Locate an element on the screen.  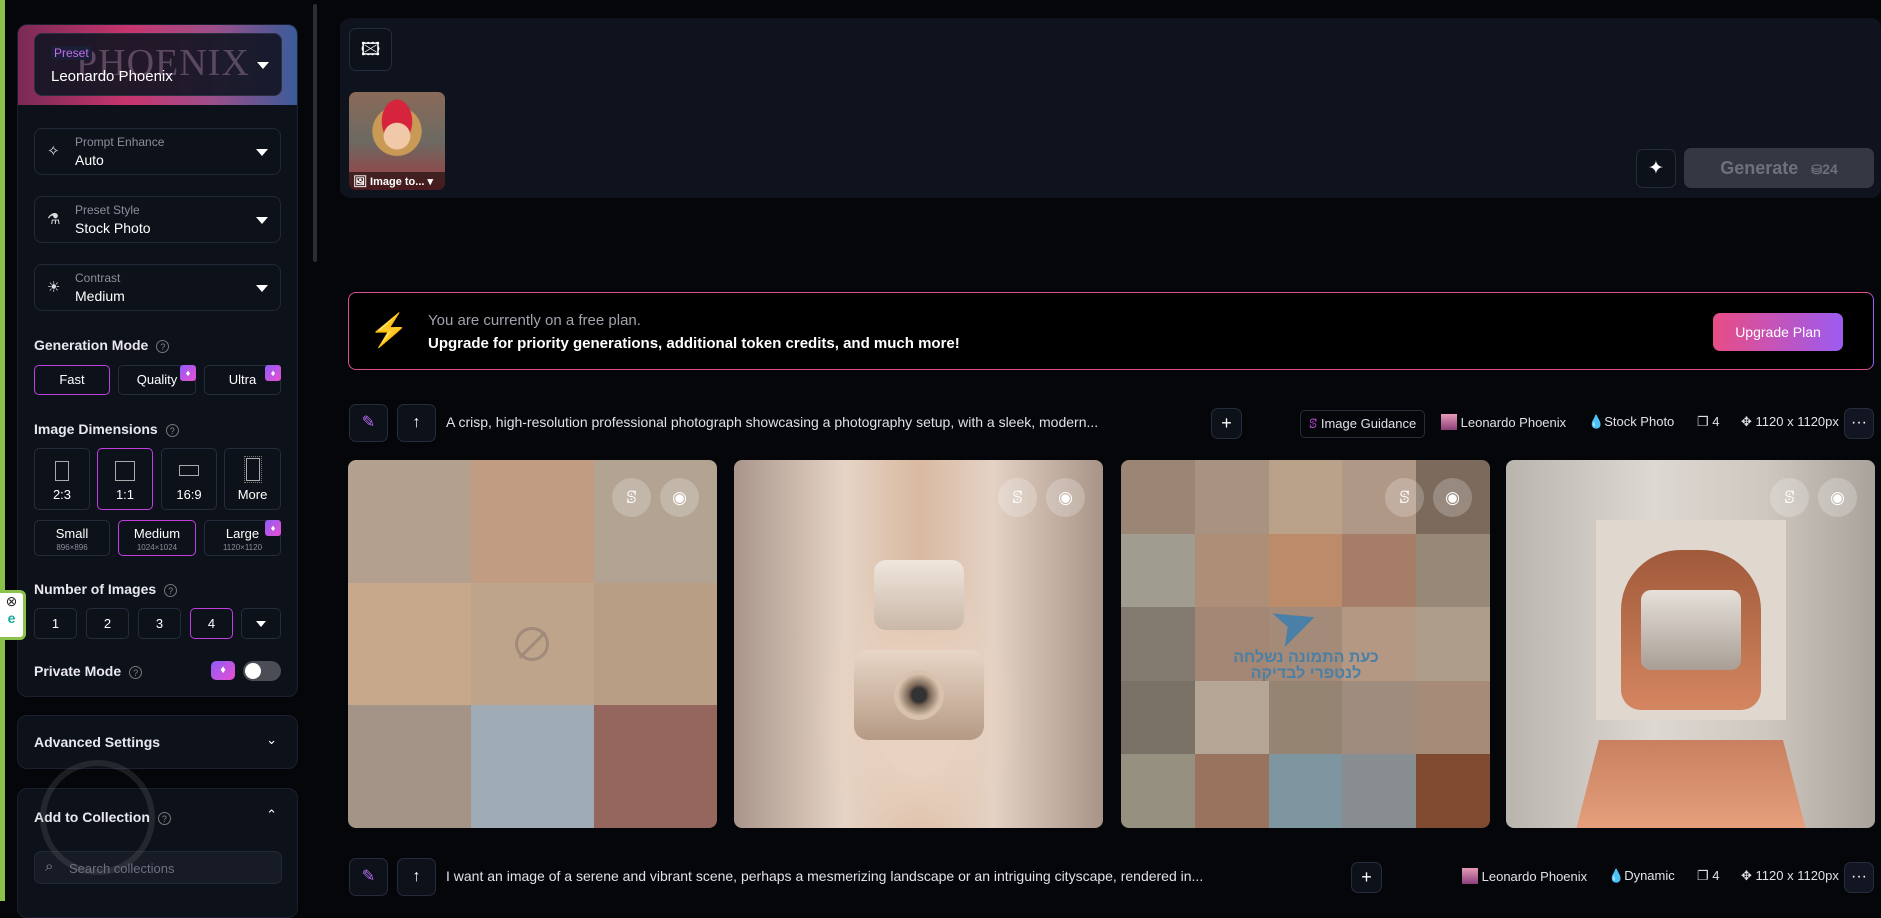
preset-style-value: Stock Photo is located at coordinates (113, 228).